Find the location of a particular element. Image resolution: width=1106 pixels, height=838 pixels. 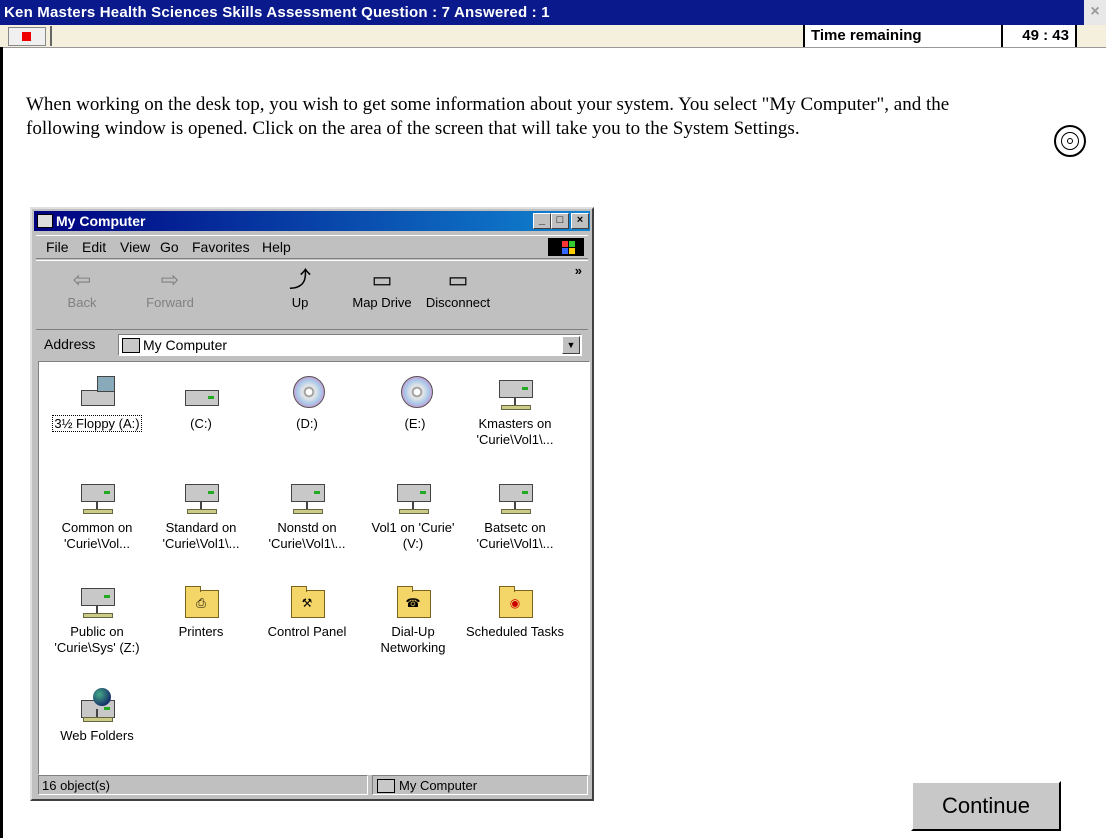

chevron-down-icon: ▼ is located at coordinates (571, 345).